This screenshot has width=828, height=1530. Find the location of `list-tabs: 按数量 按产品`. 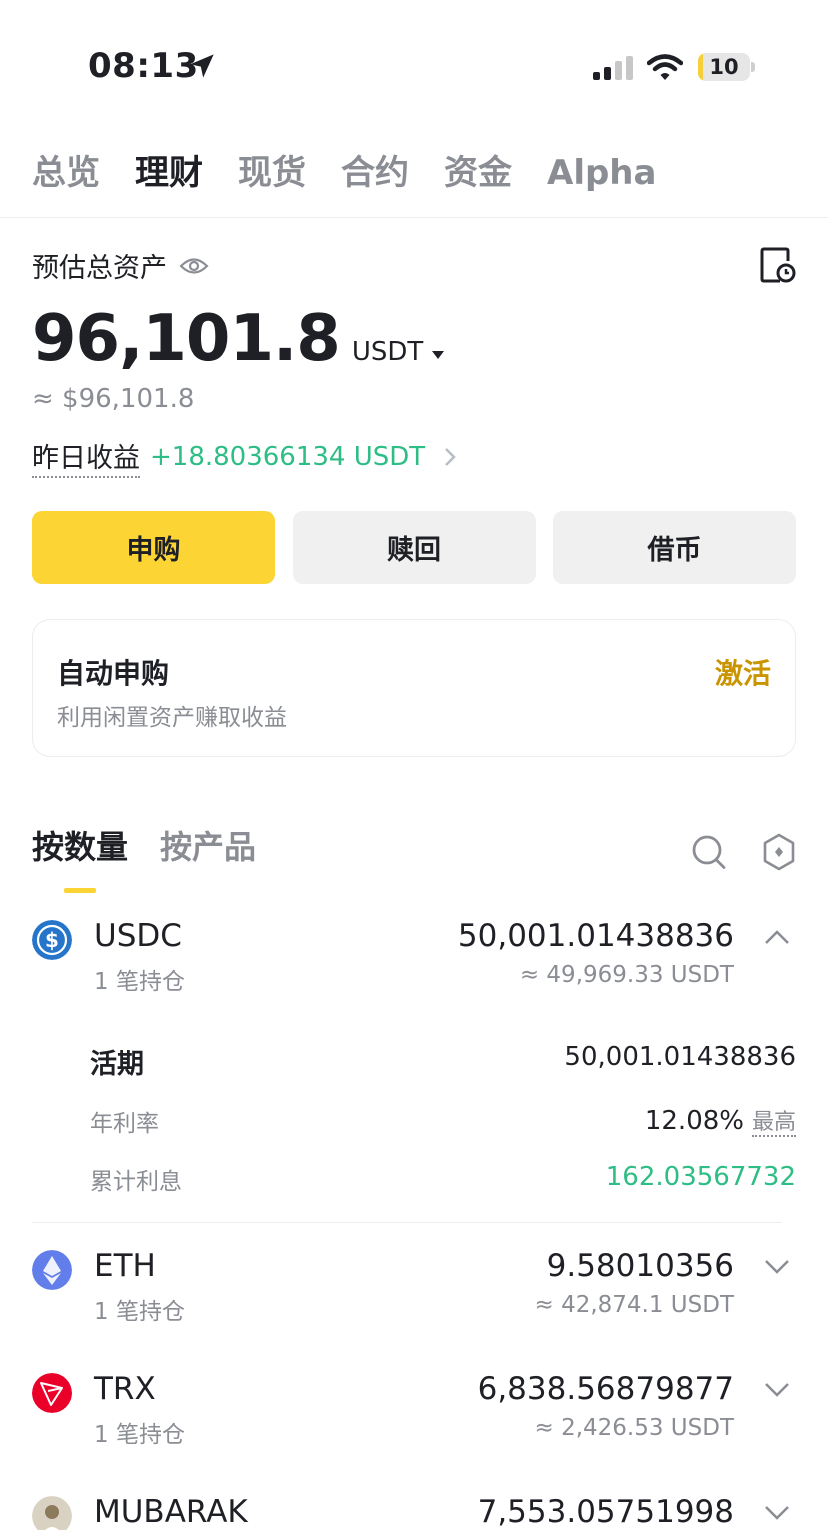

list-tabs: 按数量 按产品 is located at coordinates (160, 845).